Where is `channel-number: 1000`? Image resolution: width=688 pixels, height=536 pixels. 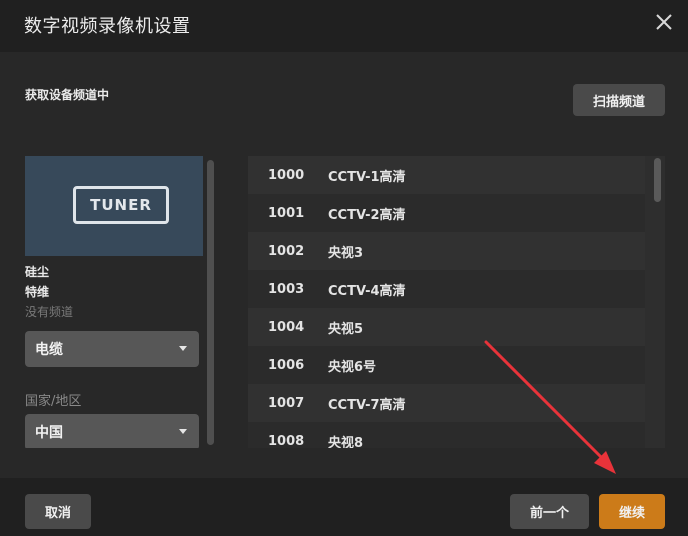 channel-number: 1000 is located at coordinates (286, 175).